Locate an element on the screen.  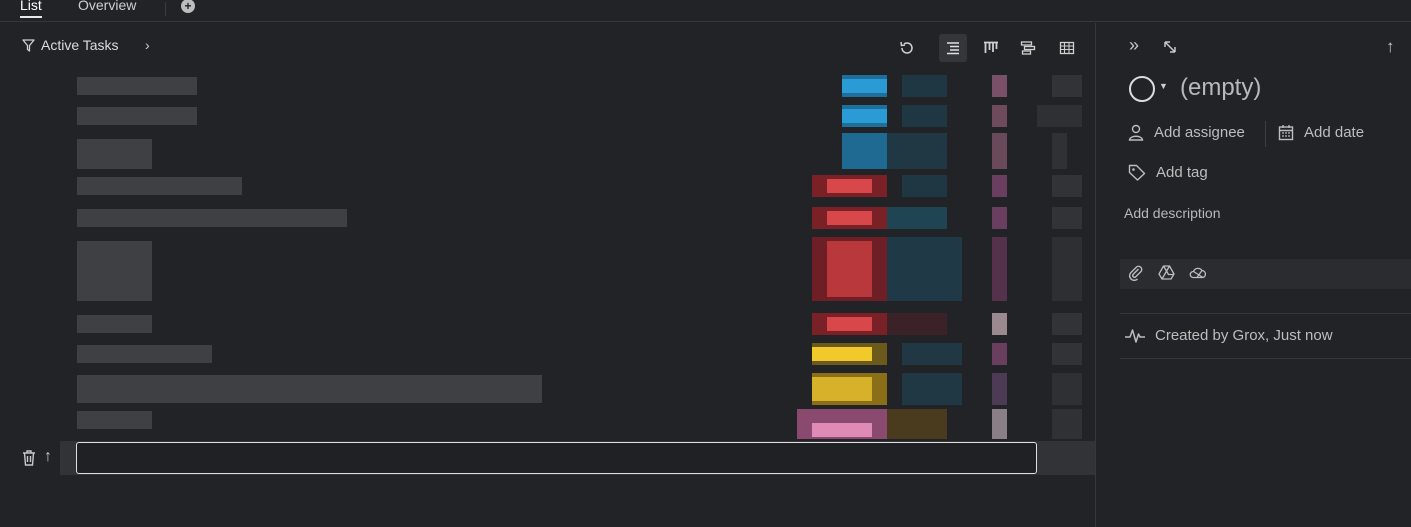
collapse-panel-icon: » is located at coordinates (1134, 45).